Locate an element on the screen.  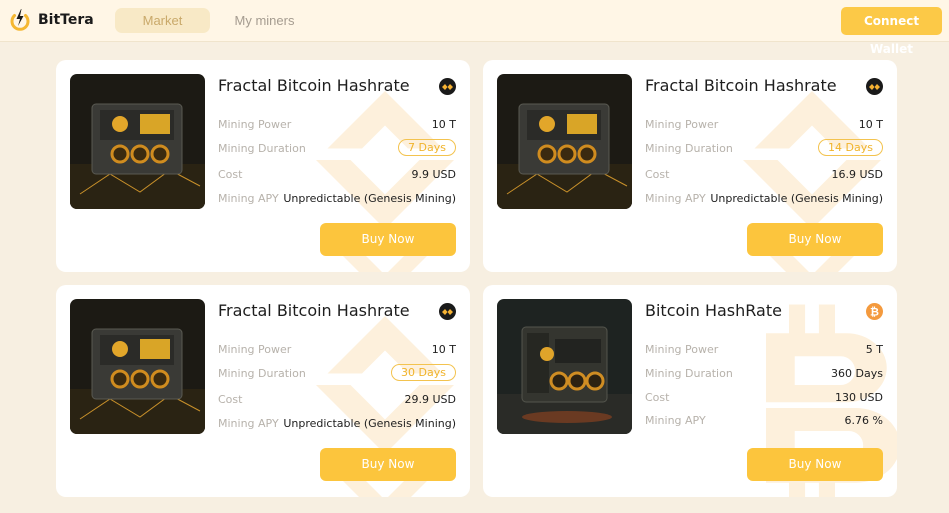
power-bolt-icon is located at coordinates (20, 20).